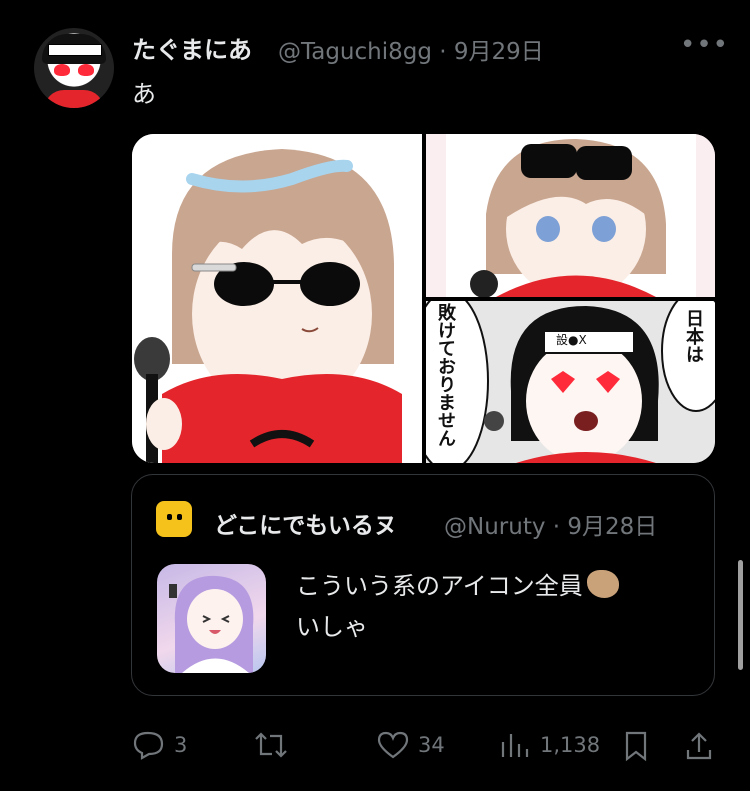  Describe the element at coordinates (550, 524) in the screenshot. I see `quoted-author-handle-time: @Nuruty · 9月28日` at that location.